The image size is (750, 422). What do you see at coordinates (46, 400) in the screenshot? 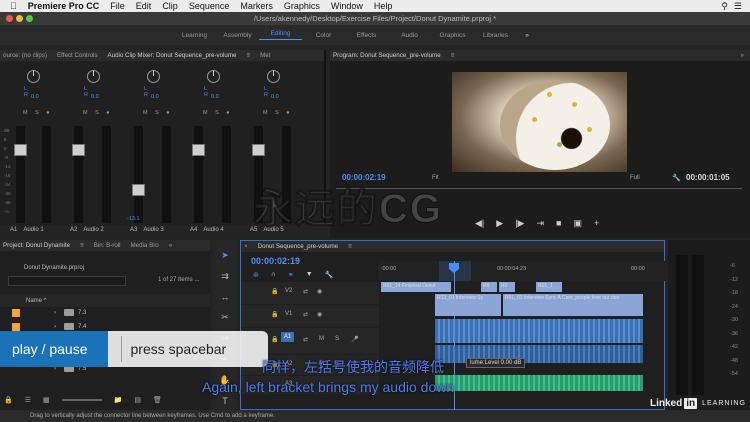
I see `icon-view-icon: ▦` at bounding box center [46, 400].